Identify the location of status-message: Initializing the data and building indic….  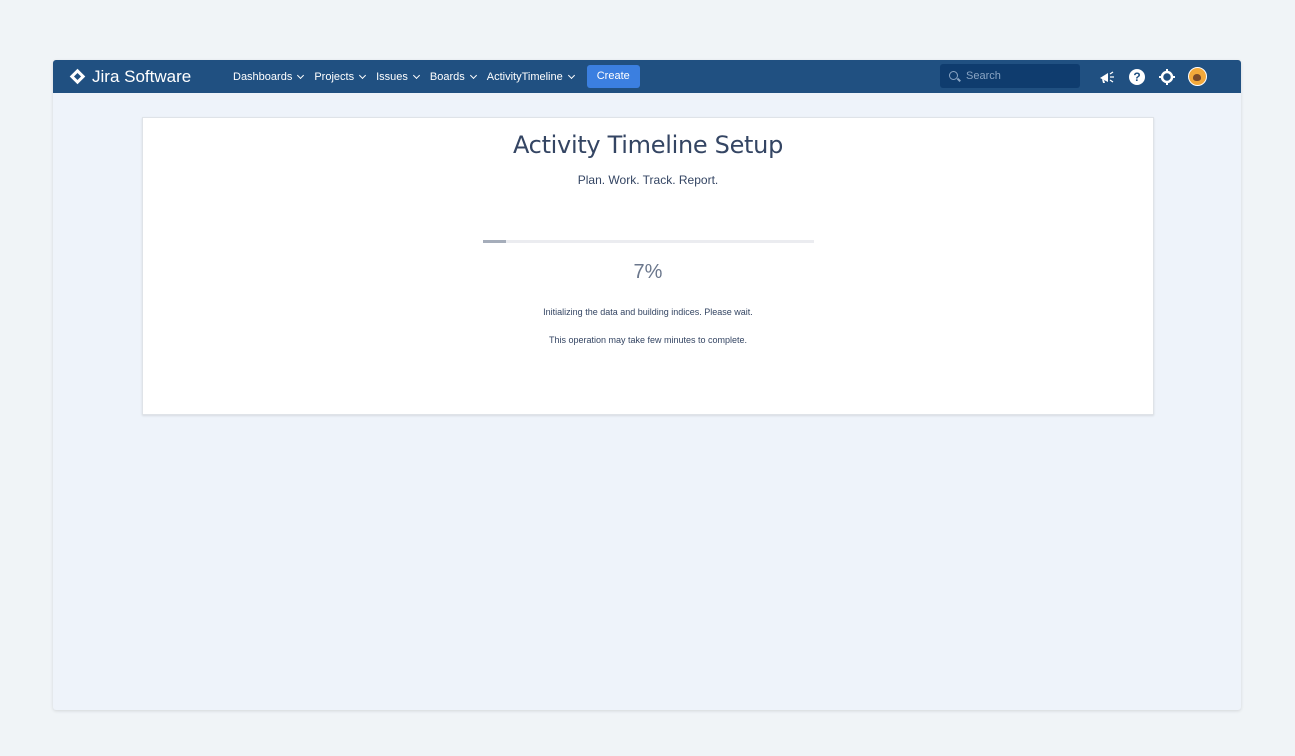
(648, 312).